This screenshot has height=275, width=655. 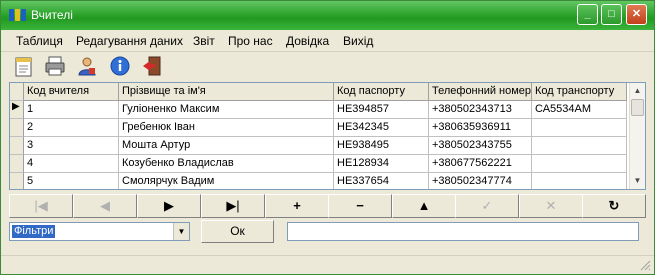 I want to click on toolbar, so click(x=327, y=66).